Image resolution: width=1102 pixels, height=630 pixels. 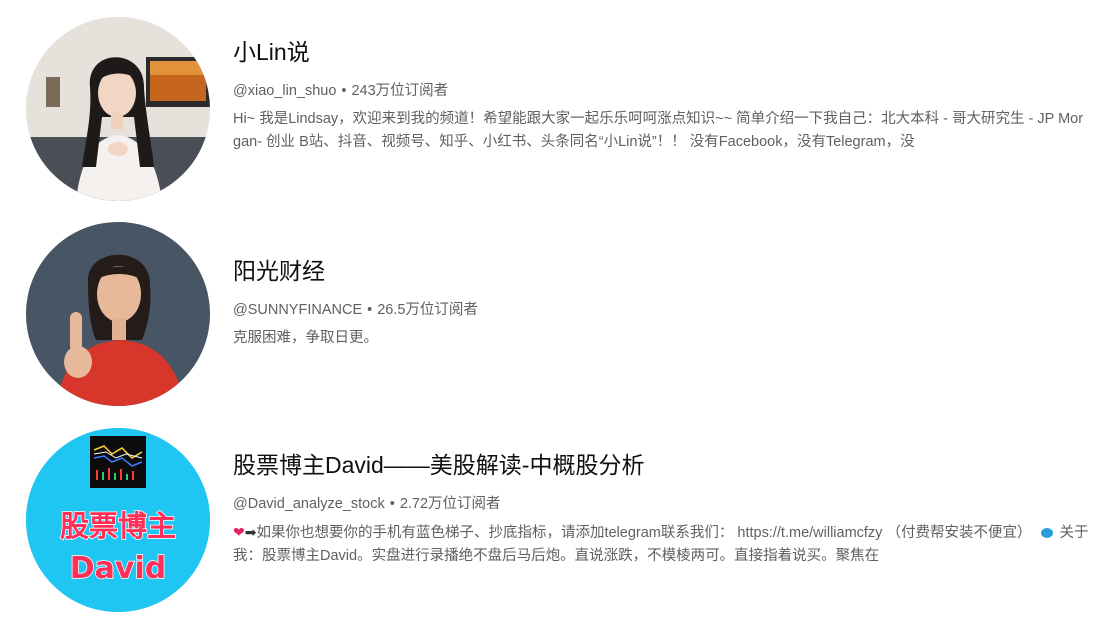 I want to click on red-heart-emoji-icon: ❤, so click(x=239, y=532).